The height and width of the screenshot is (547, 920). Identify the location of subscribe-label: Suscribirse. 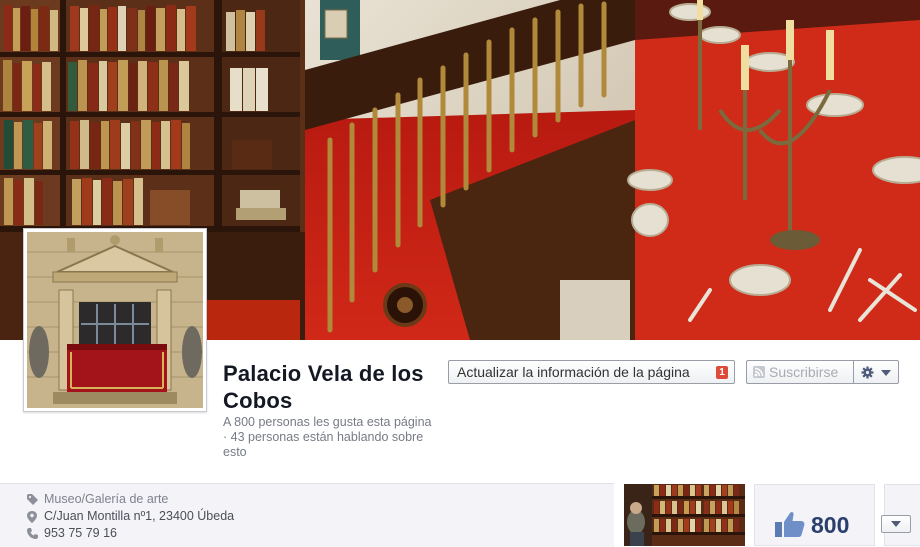
(804, 372).